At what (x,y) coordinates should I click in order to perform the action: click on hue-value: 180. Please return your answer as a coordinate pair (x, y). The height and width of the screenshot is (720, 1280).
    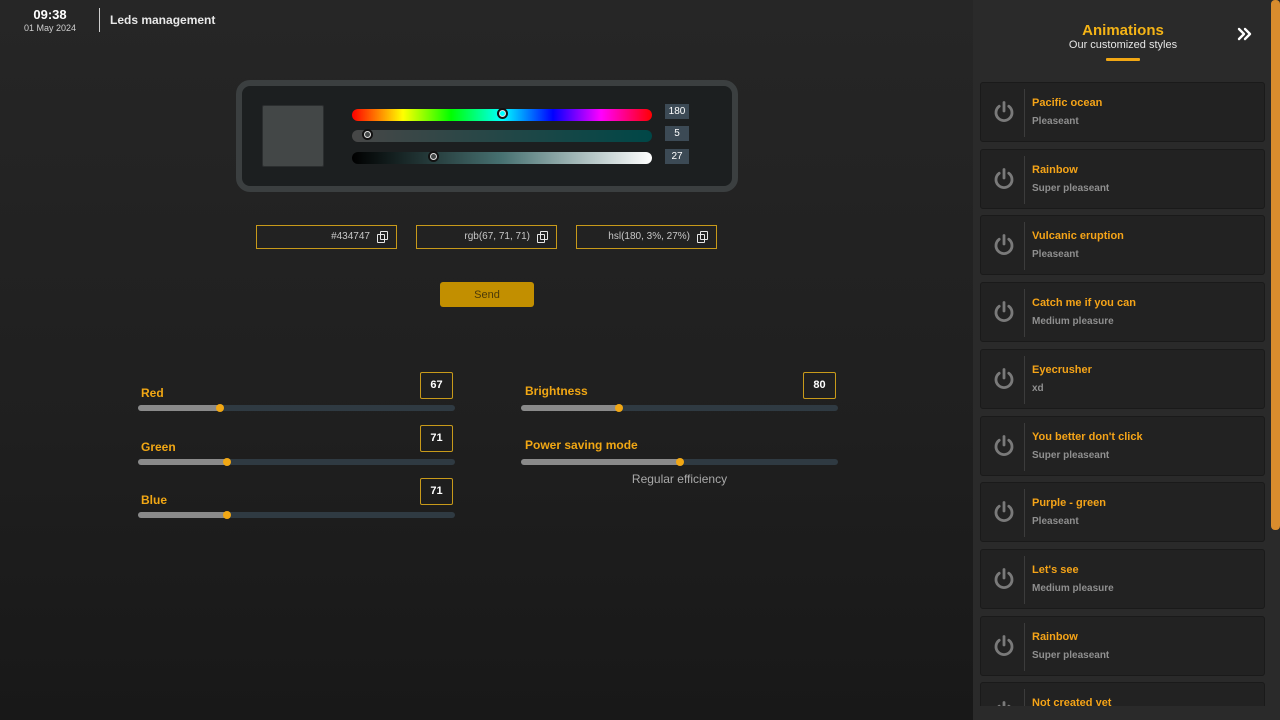
    Looking at the image, I should click on (677, 111).